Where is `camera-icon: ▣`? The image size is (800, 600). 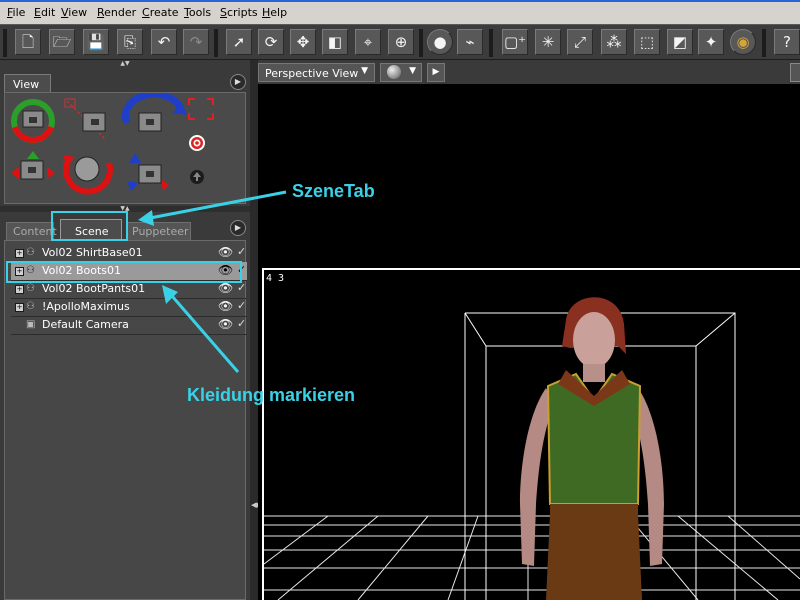
camera-icon: ▣ is located at coordinates (31, 324).